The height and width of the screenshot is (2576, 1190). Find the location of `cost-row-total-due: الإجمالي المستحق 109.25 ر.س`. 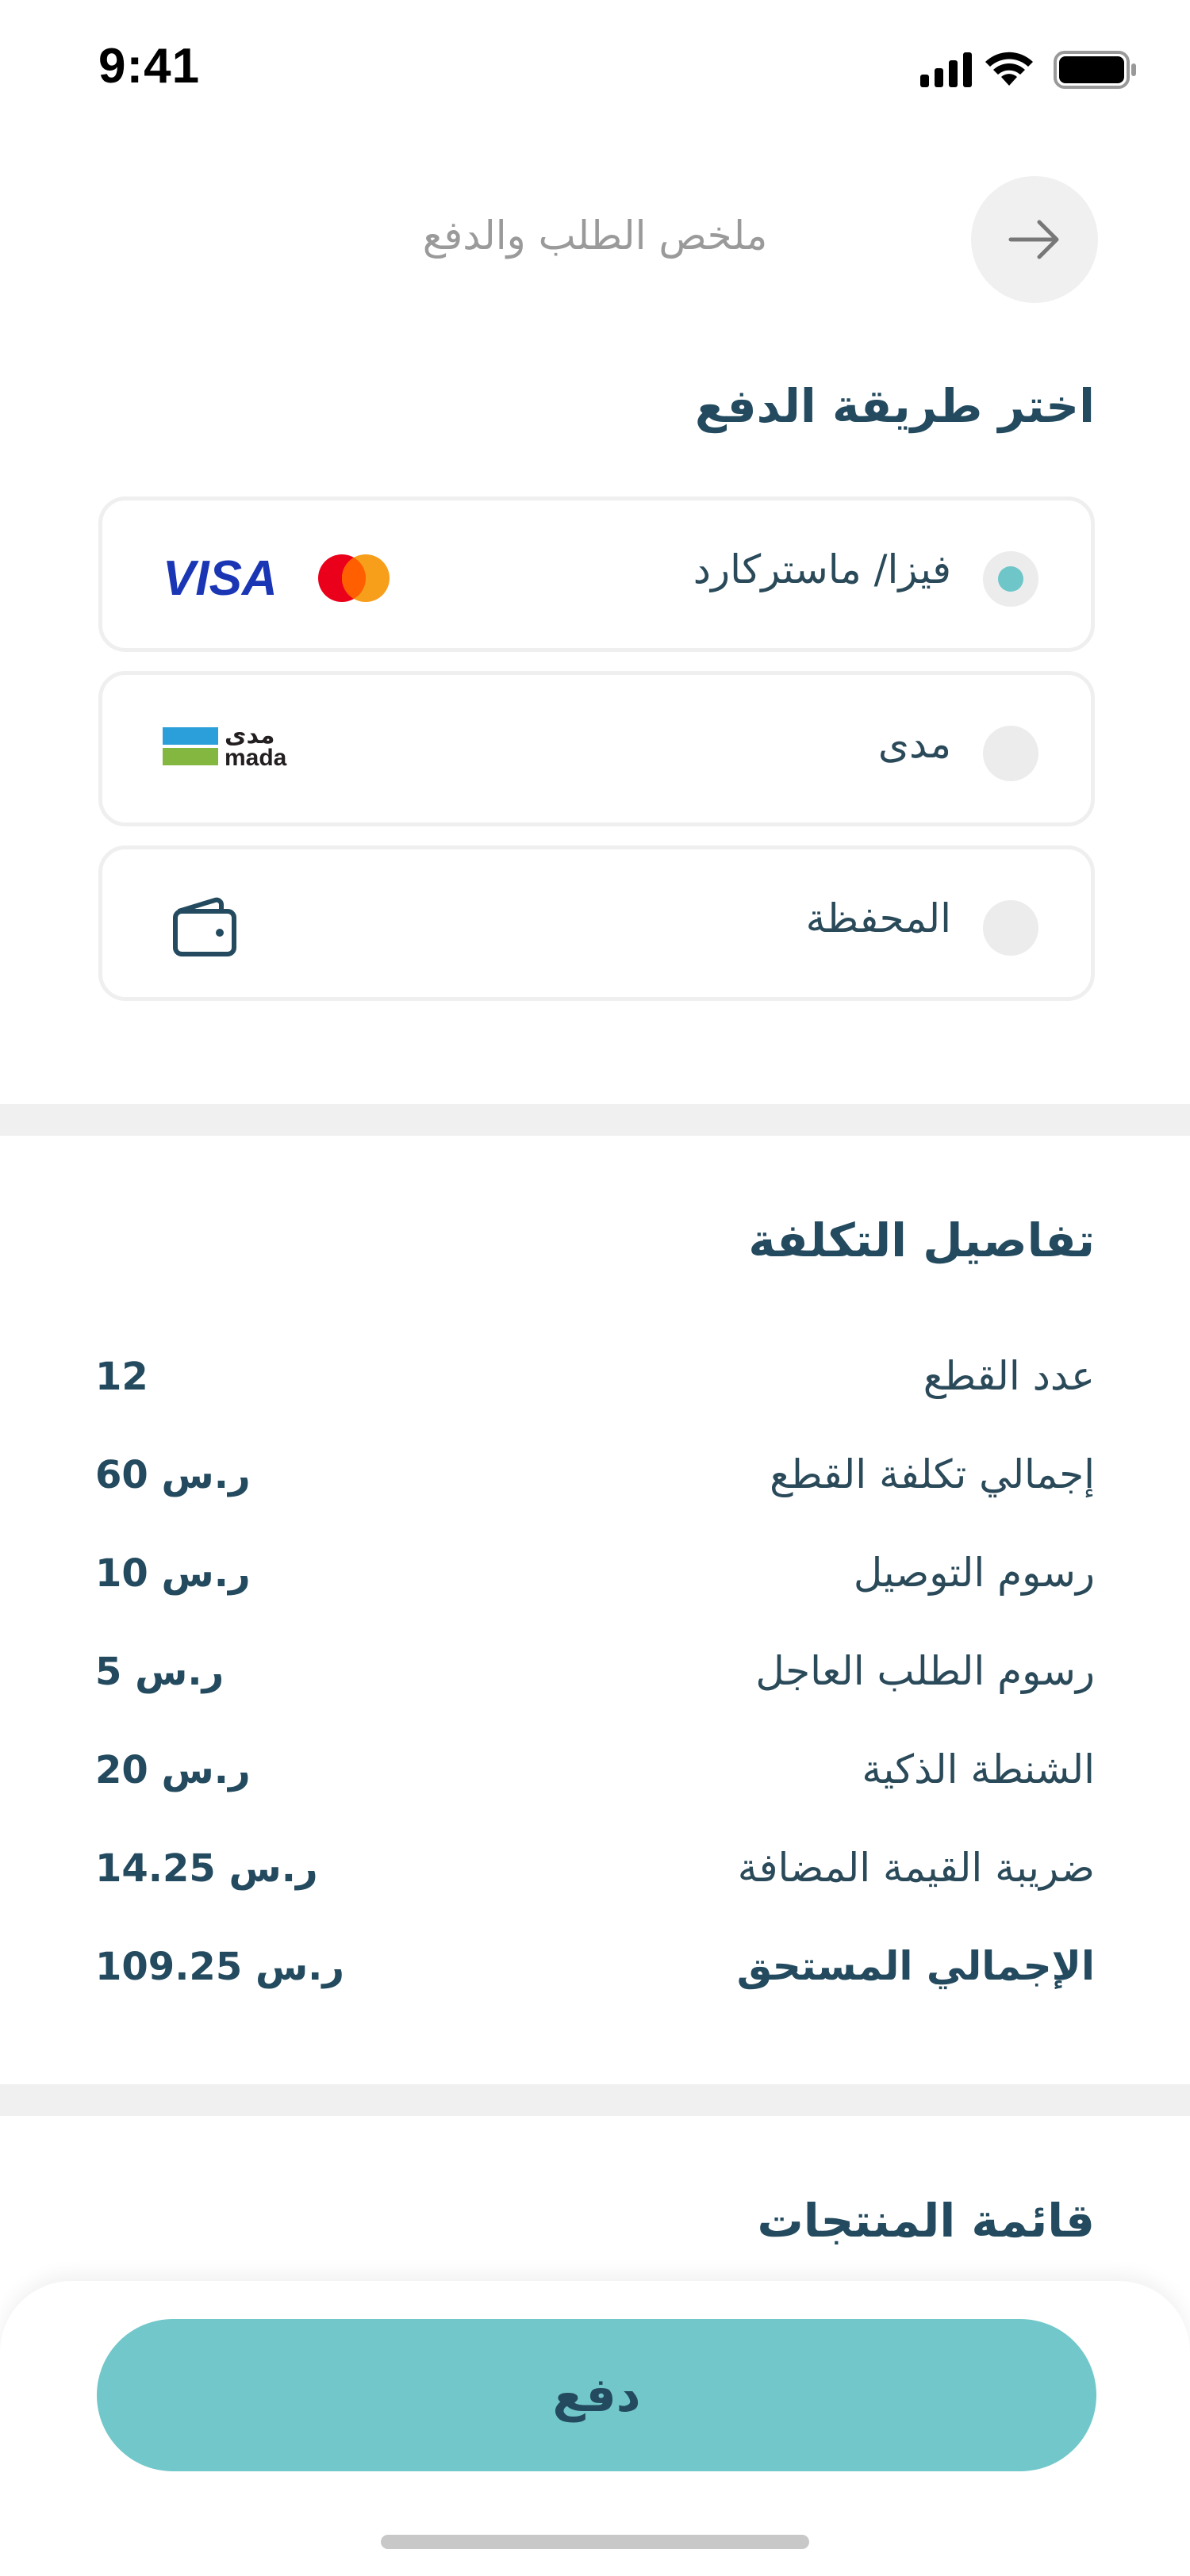

cost-row-total-due: الإجمالي المستحق 109.25 ر.س is located at coordinates (595, 1975).